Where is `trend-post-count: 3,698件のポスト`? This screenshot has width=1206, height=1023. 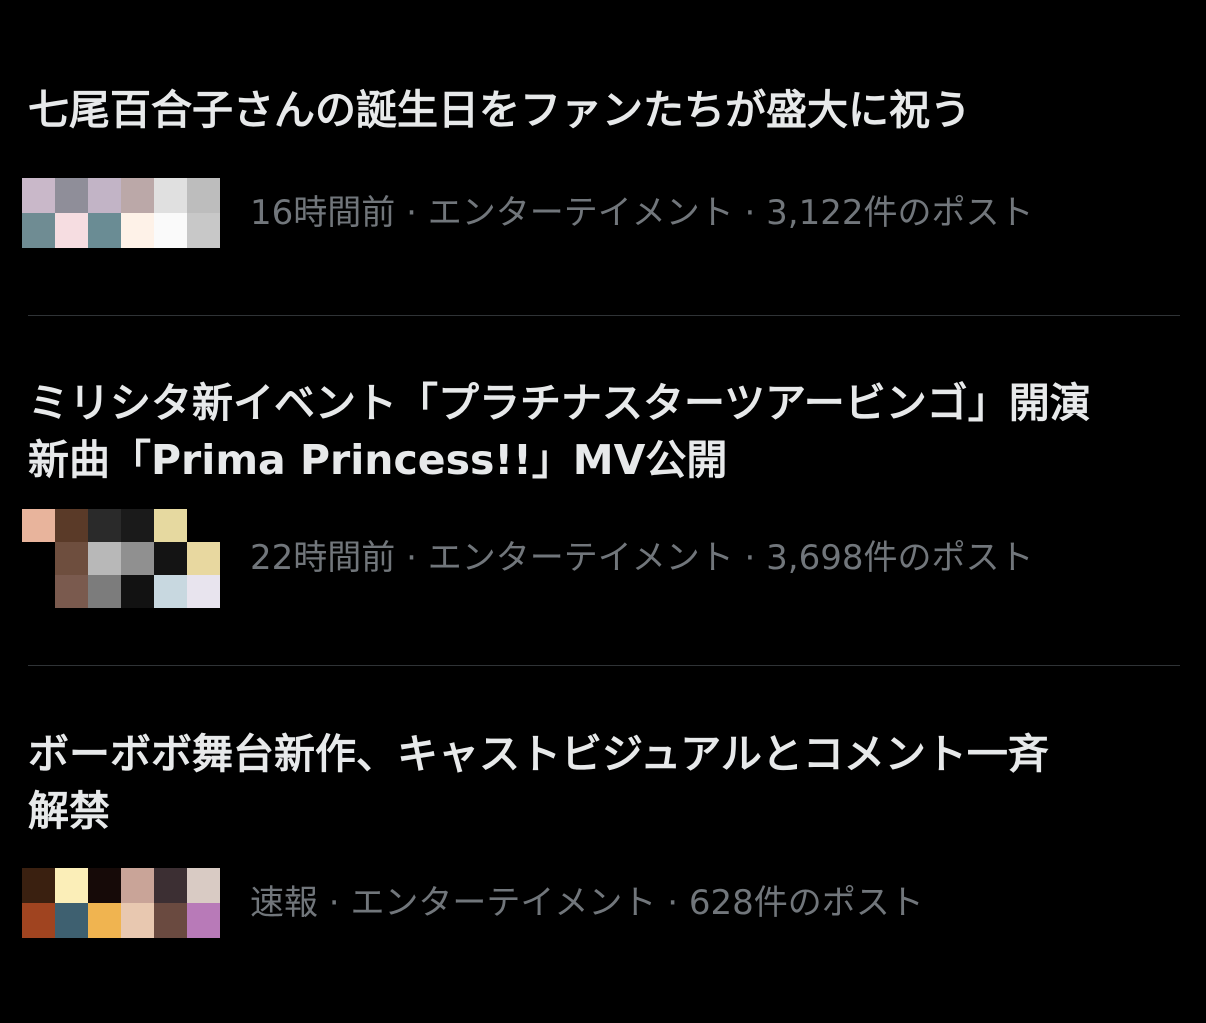
trend-post-count: 3,698件のポスト is located at coordinates (900, 558).